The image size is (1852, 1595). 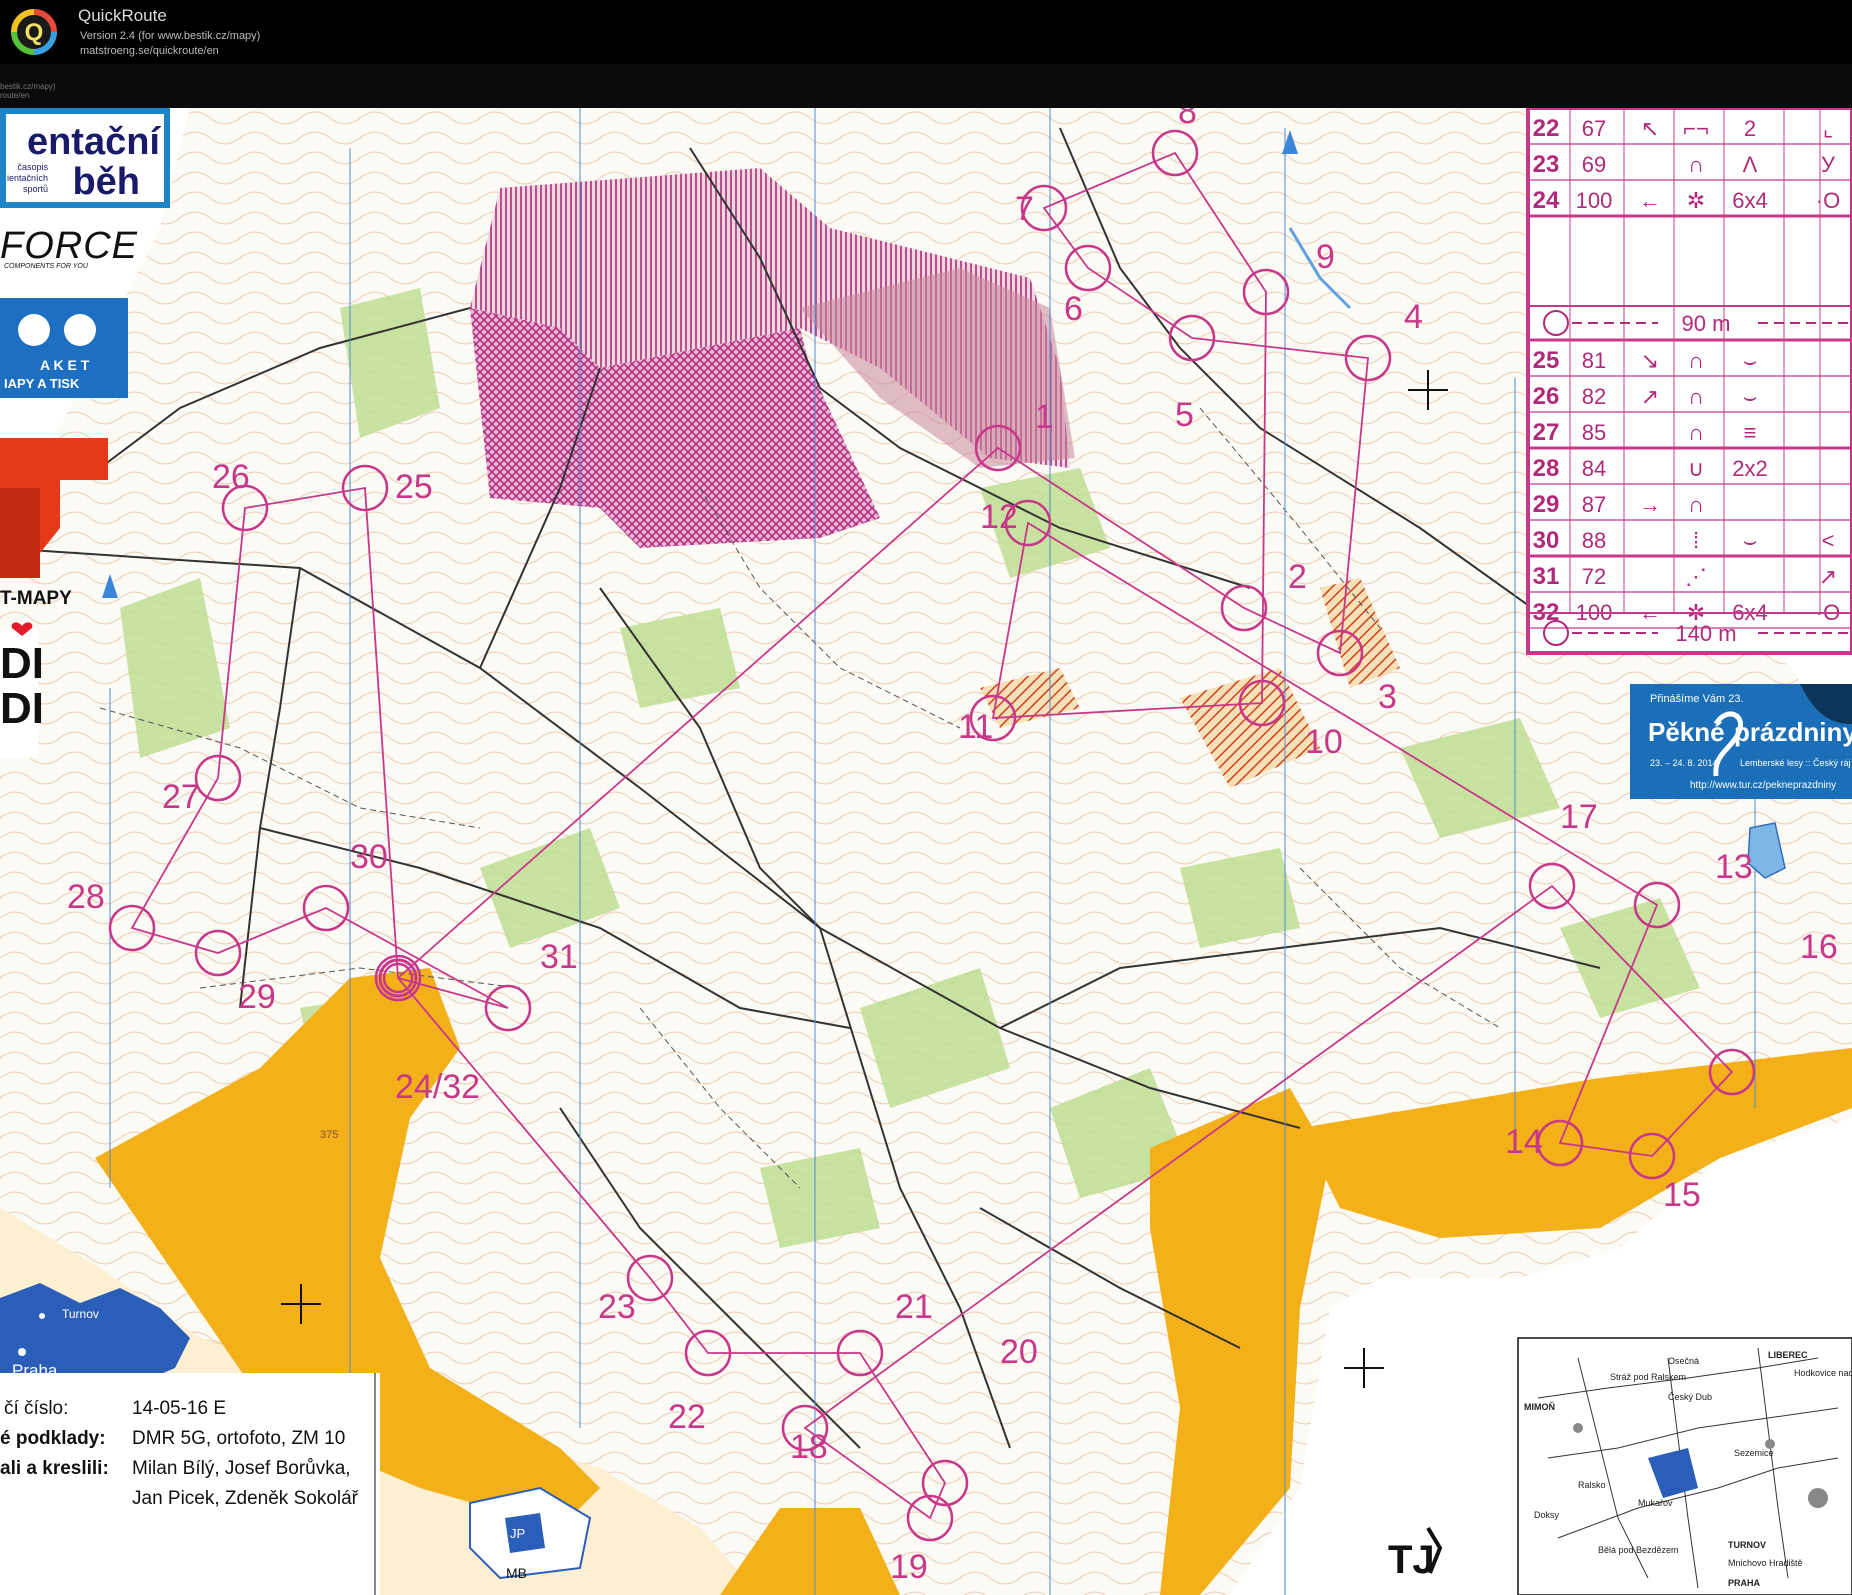 I want to click on sponsor-magazine: entační běh časopis ientačních sportů, so click(x=85, y=158).